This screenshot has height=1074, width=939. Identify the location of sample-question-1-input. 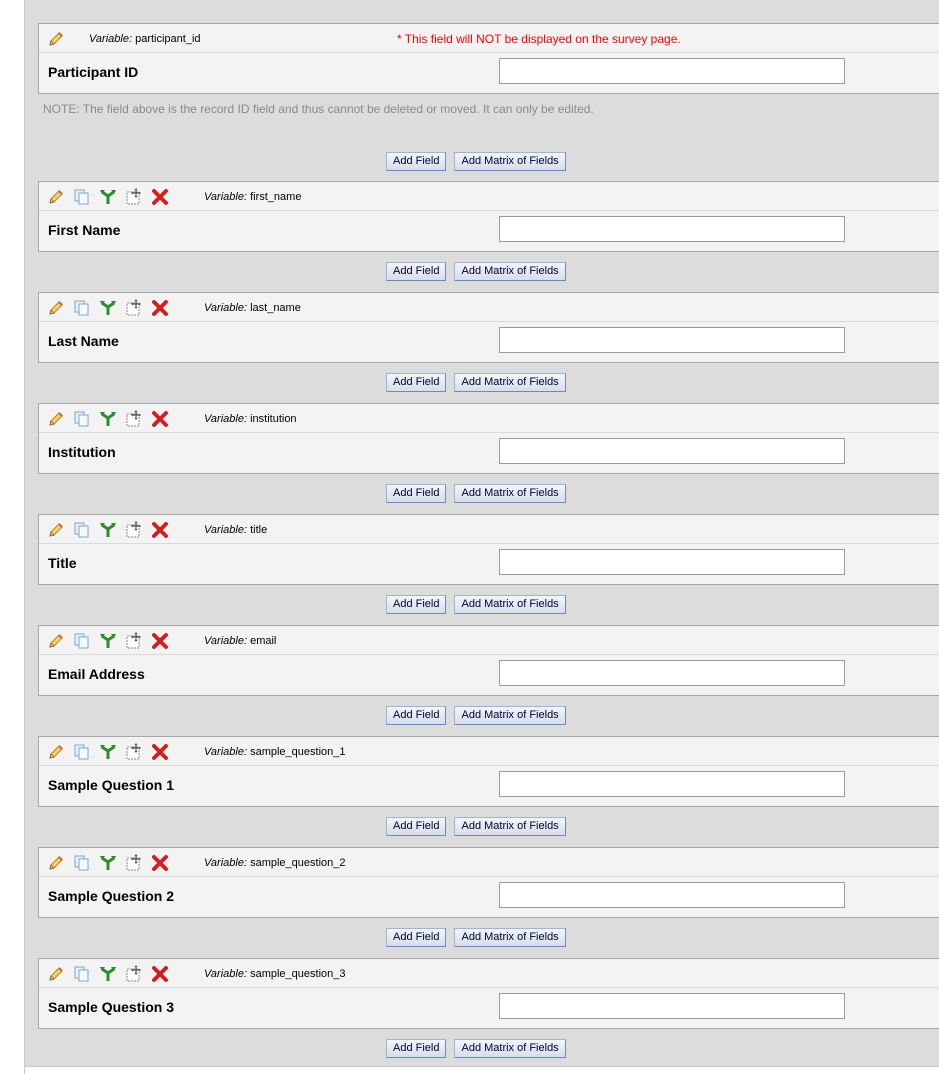
(672, 784).